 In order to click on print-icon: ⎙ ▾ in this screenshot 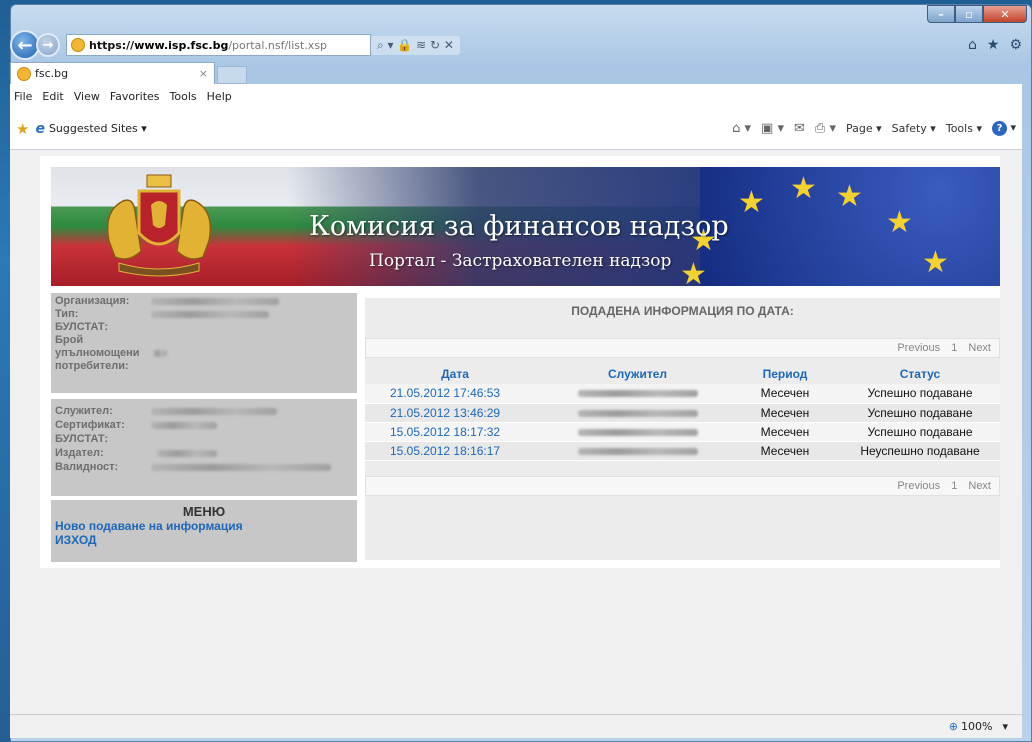, I will do `click(825, 128)`.